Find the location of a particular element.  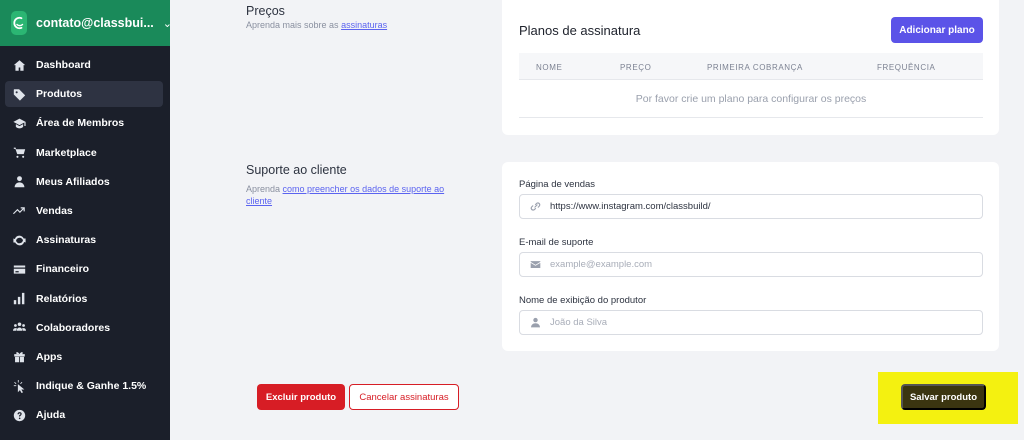

sales-page-label: Página de vendas is located at coordinates (557, 184).